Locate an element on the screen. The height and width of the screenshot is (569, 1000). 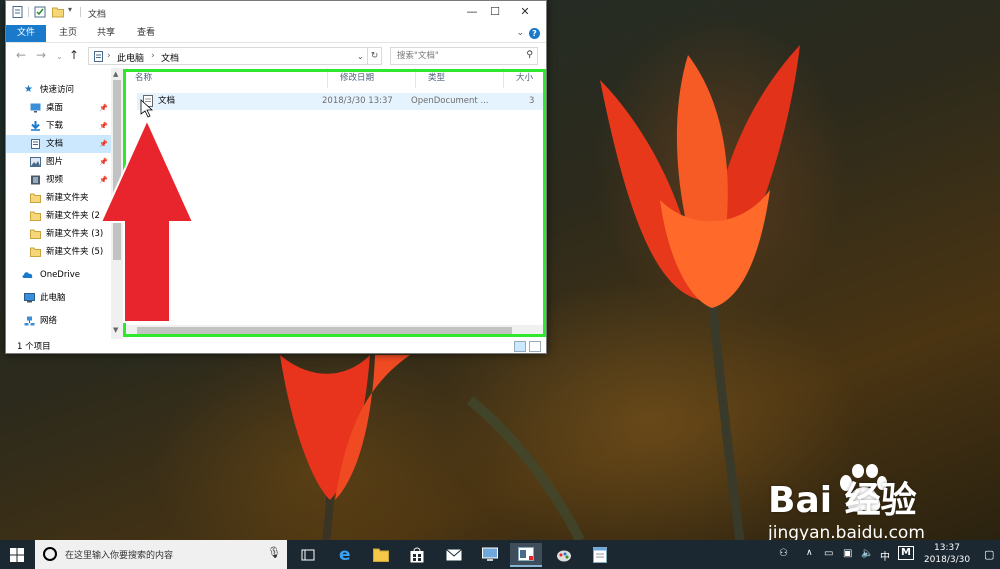
store-bag-icon is located at coordinates (417, 555).